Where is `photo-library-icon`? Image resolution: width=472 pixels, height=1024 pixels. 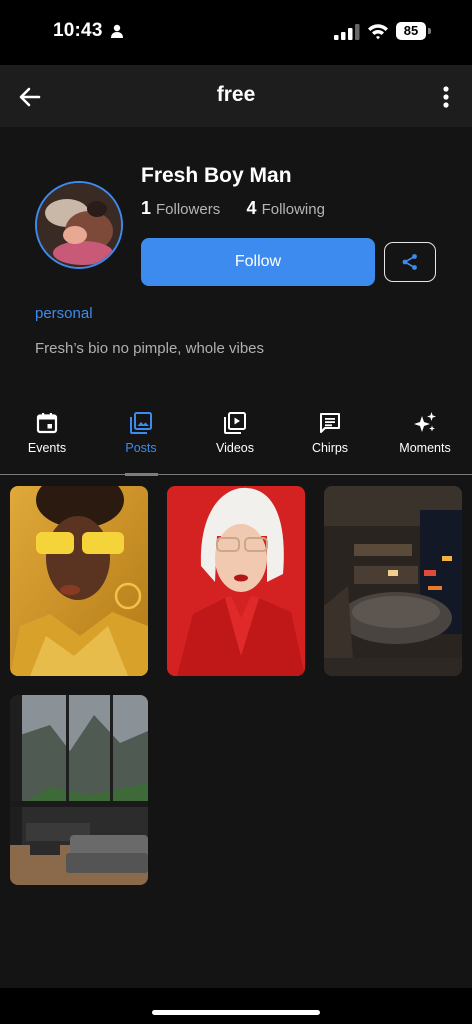 photo-library-icon is located at coordinates (141, 423).